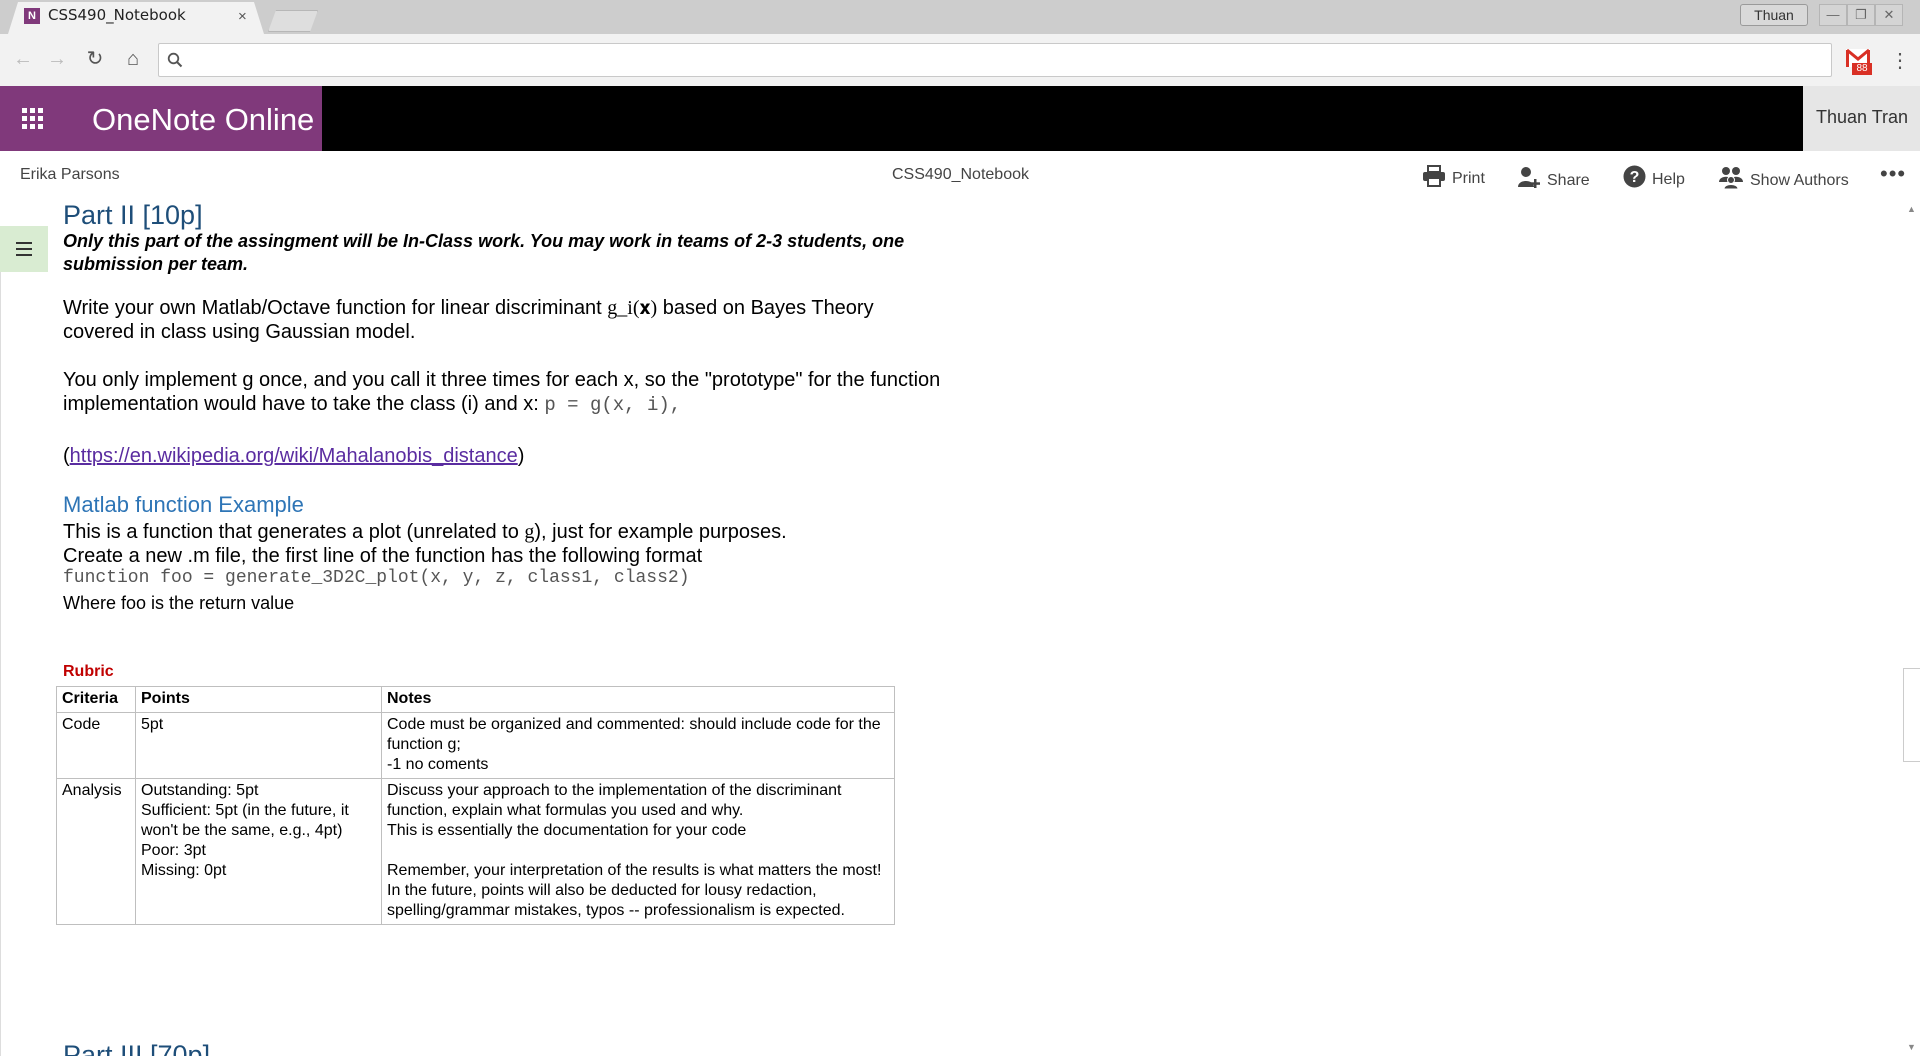 Image resolution: width=1920 pixels, height=1056 pixels. What do you see at coordinates (138, 17) in the screenshot?
I see `tab-title: CSS490_Notebook` at bounding box center [138, 17].